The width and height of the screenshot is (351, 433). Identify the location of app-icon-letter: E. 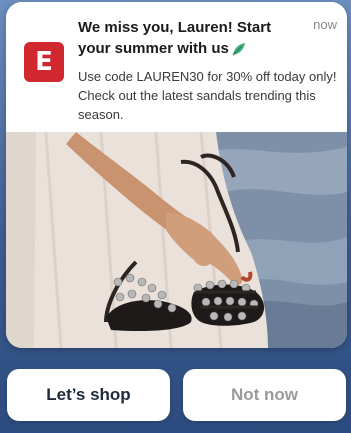
(44, 62).